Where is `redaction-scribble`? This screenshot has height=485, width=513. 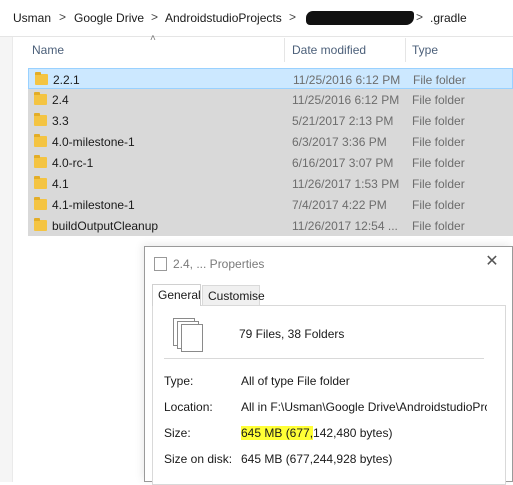
redaction-scribble is located at coordinates (360, 18).